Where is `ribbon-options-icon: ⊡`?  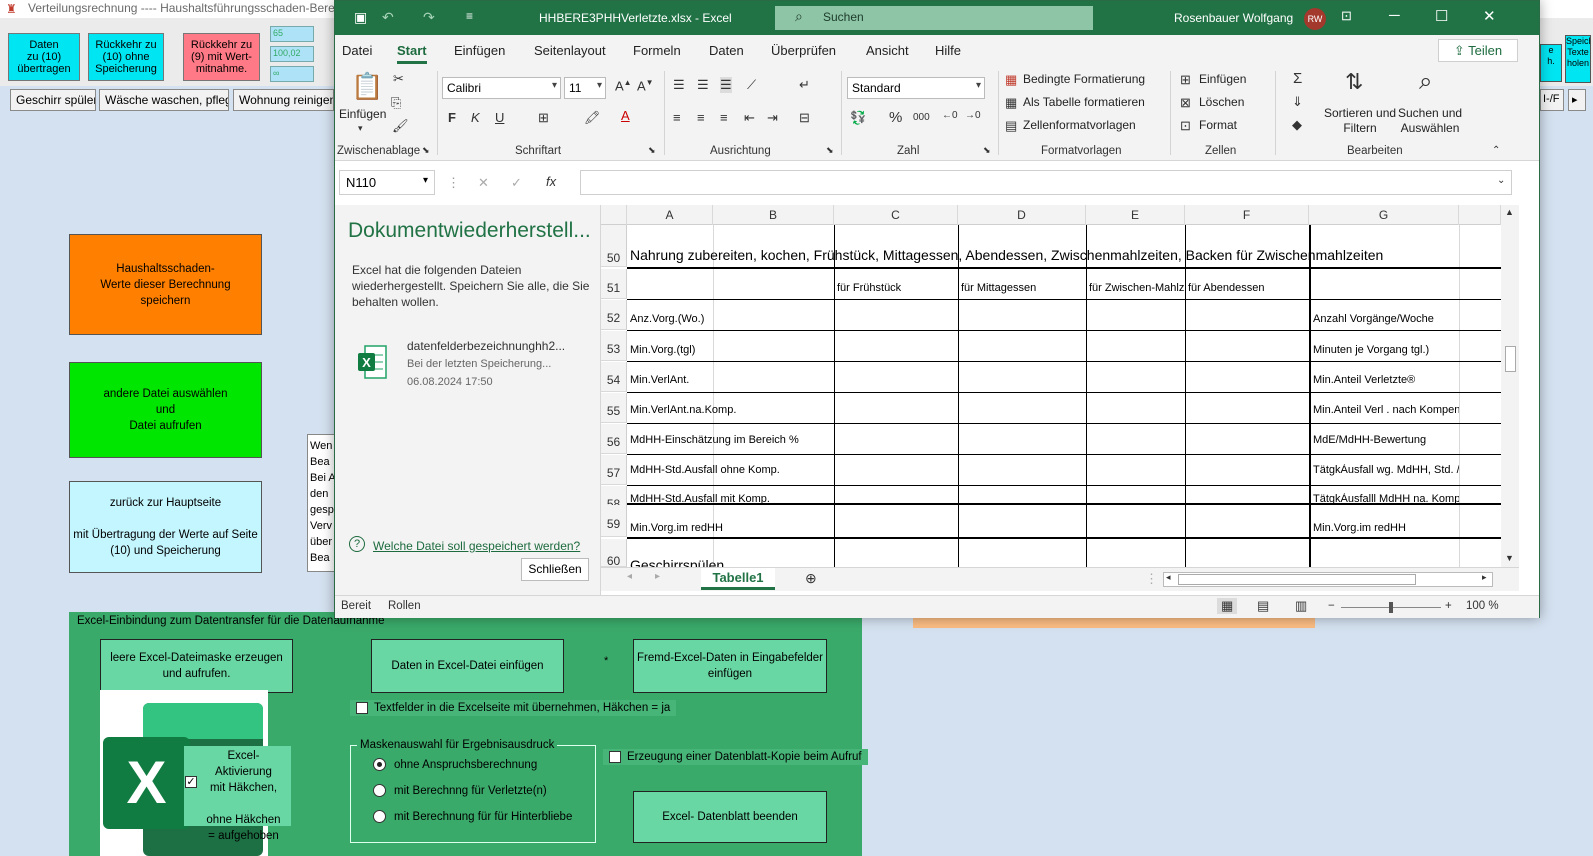 ribbon-options-icon: ⊡ is located at coordinates (1346, 16).